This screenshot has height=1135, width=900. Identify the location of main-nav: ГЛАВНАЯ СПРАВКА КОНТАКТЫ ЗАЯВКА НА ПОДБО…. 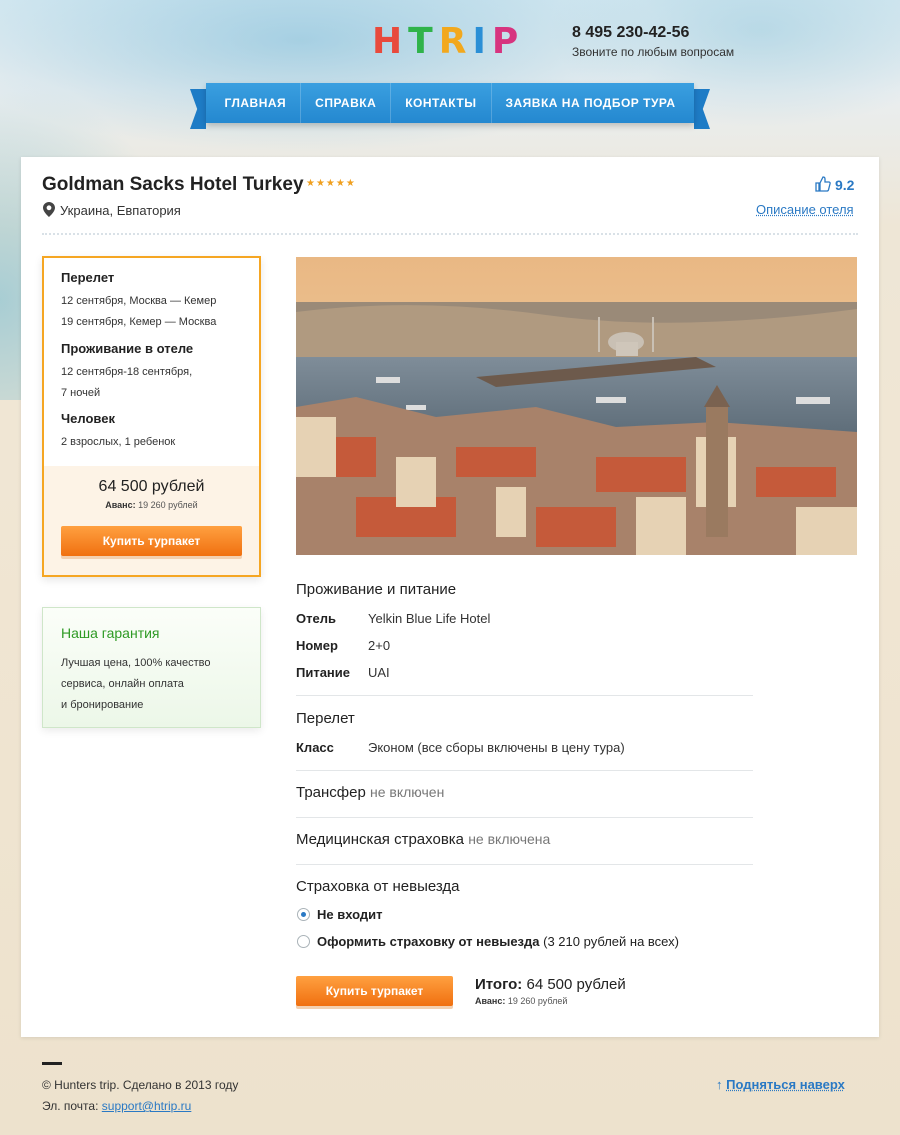
(450, 106).